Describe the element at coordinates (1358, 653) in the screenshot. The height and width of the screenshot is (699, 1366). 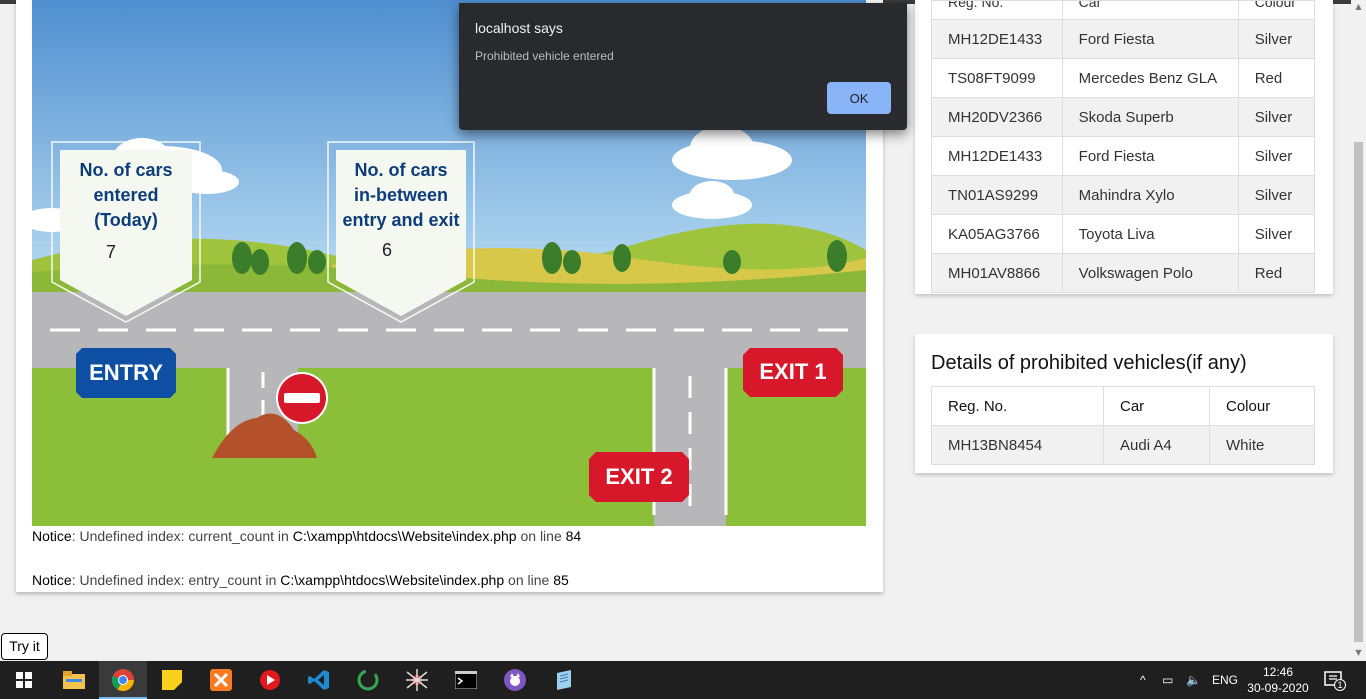
I see `scroll-down-icon: ▼` at that location.